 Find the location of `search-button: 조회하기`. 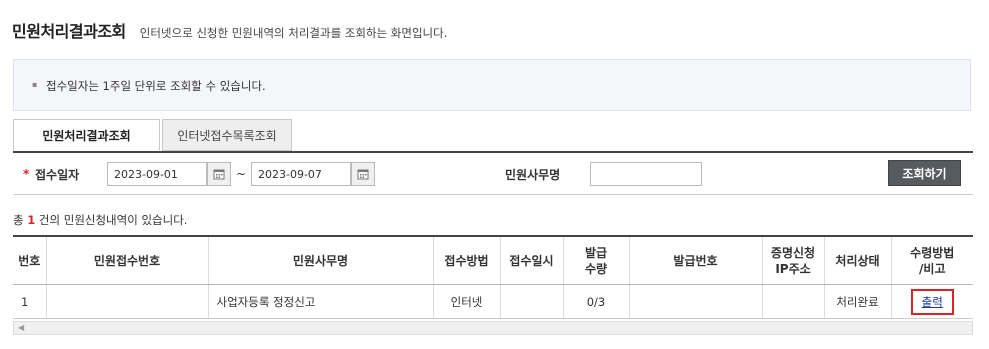

search-button: 조회하기 is located at coordinates (924, 173).